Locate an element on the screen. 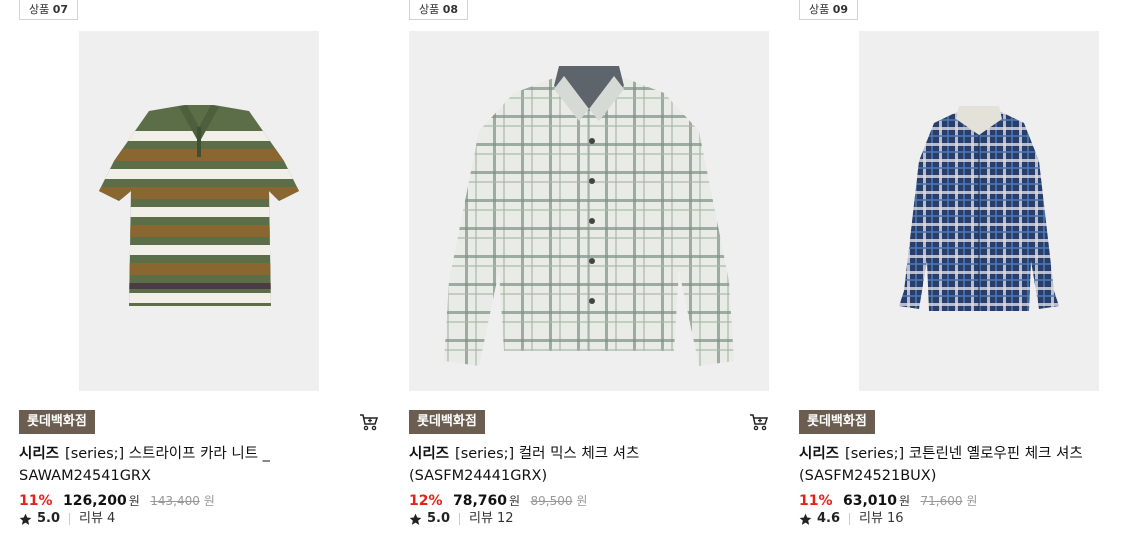 This screenshot has height=536, width=1126. rating-score: 4.6 is located at coordinates (829, 518).